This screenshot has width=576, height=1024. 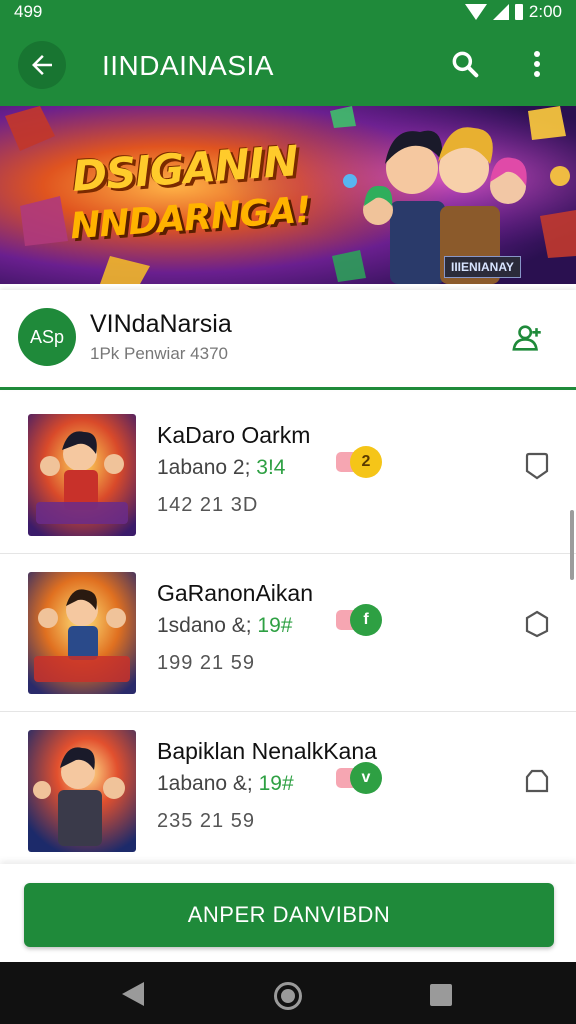 I want to click on signal-icon, so click(x=500, y=12).